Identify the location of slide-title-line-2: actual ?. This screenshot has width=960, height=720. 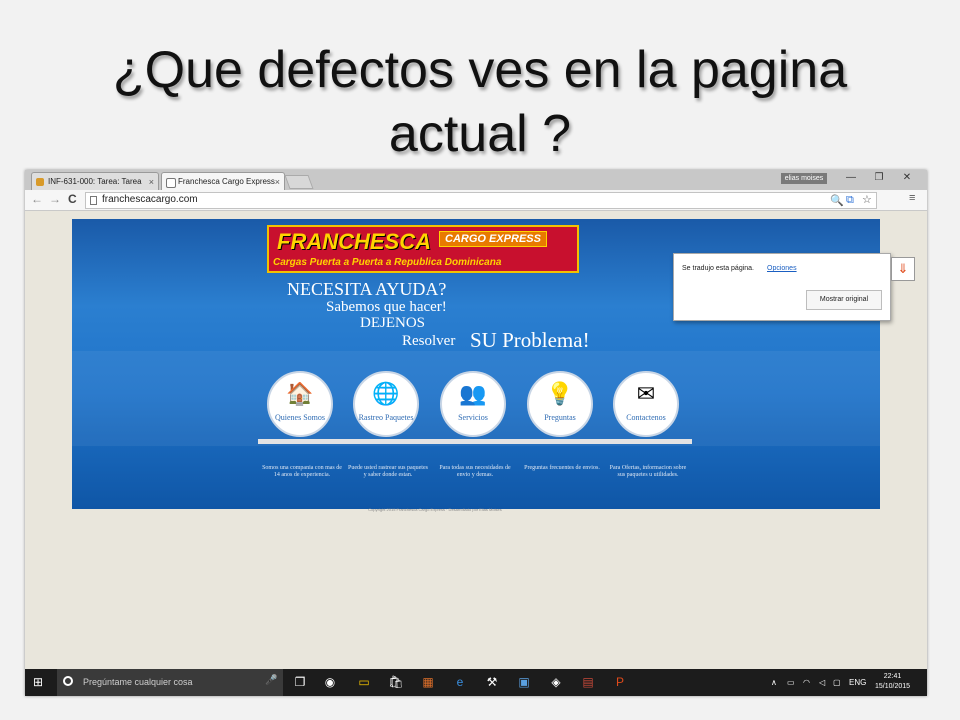
(480, 134).